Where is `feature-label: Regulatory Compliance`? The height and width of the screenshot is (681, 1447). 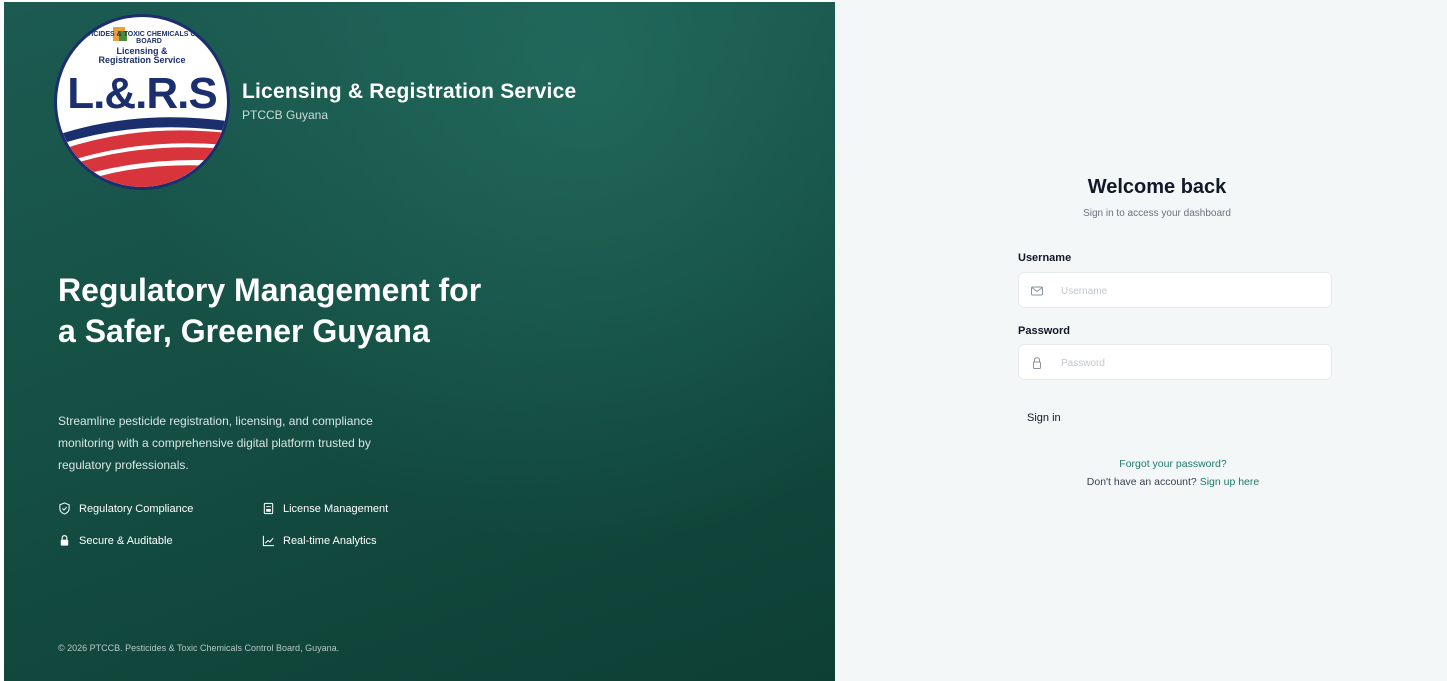
feature-label: Regulatory Compliance is located at coordinates (136, 508).